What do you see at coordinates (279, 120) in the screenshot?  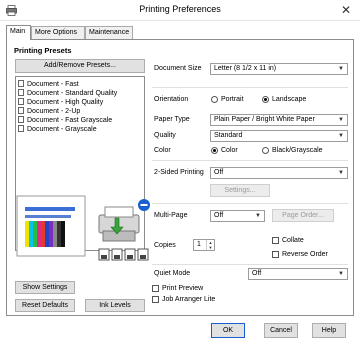 I see `paper-type-select: Plain Paper / Bright White Paper ▼` at bounding box center [279, 120].